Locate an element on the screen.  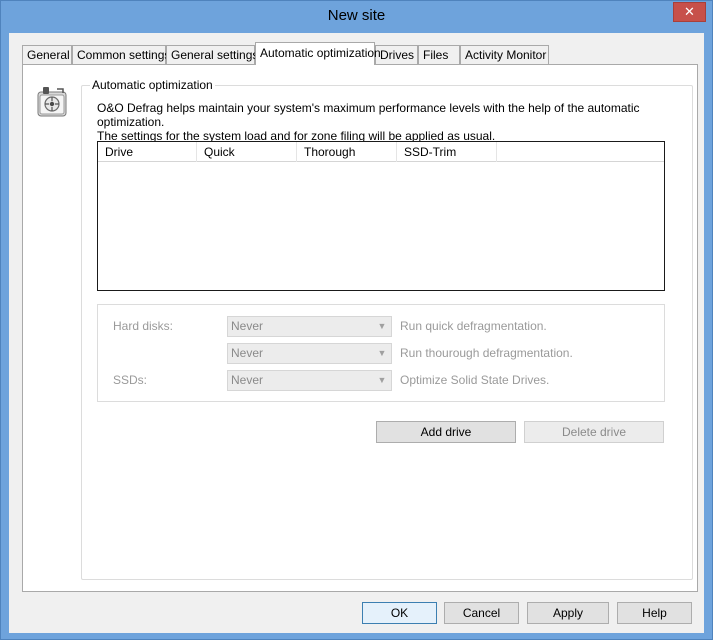
hard-disks-label: Hard disks: is located at coordinates (143, 326).